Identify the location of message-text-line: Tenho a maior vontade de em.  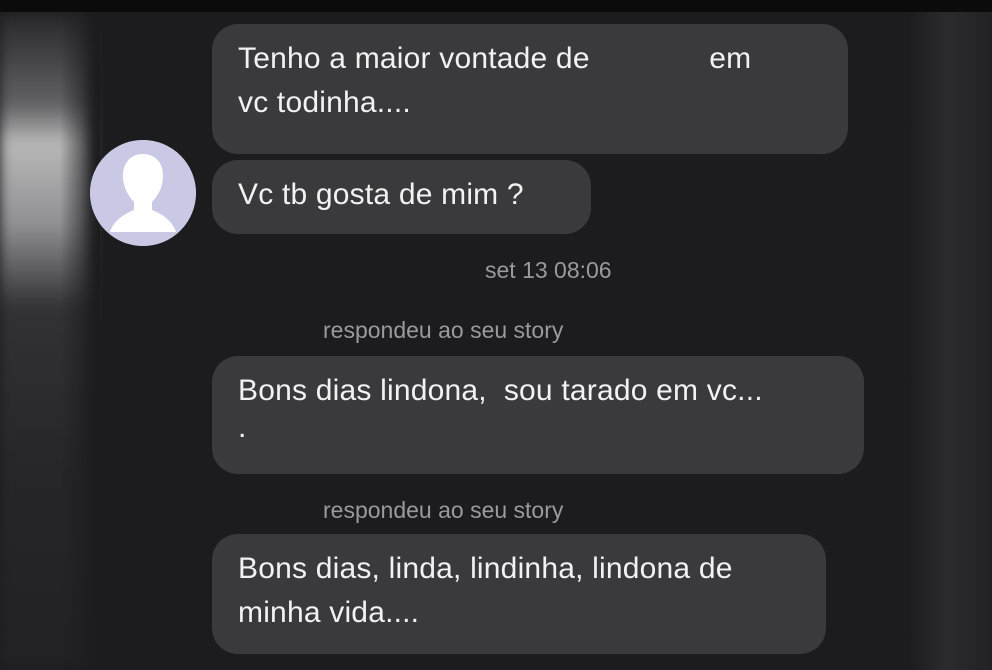
(495, 58).